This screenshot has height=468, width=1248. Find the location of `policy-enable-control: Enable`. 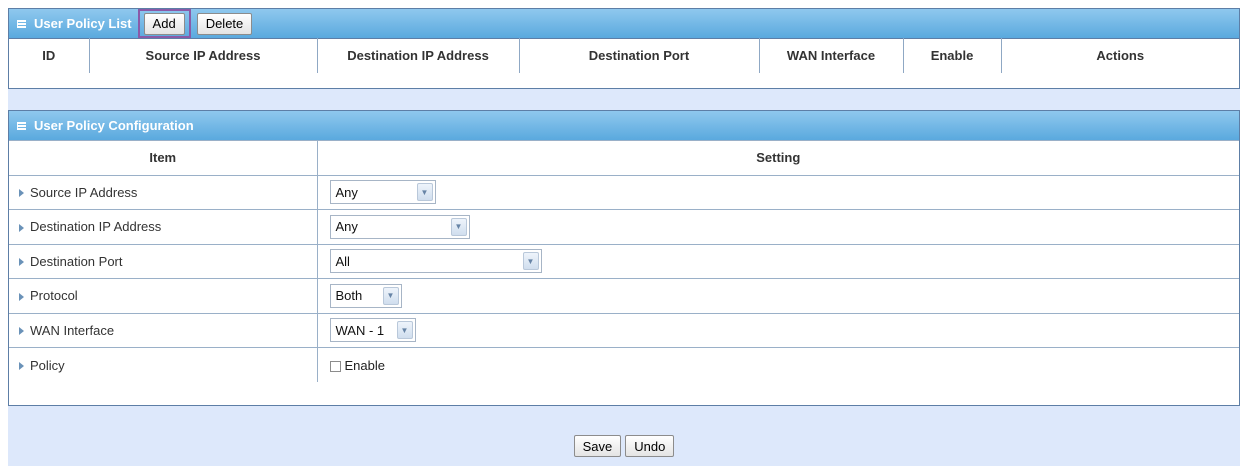

policy-enable-control: Enable is located at coordinates (357, 365).